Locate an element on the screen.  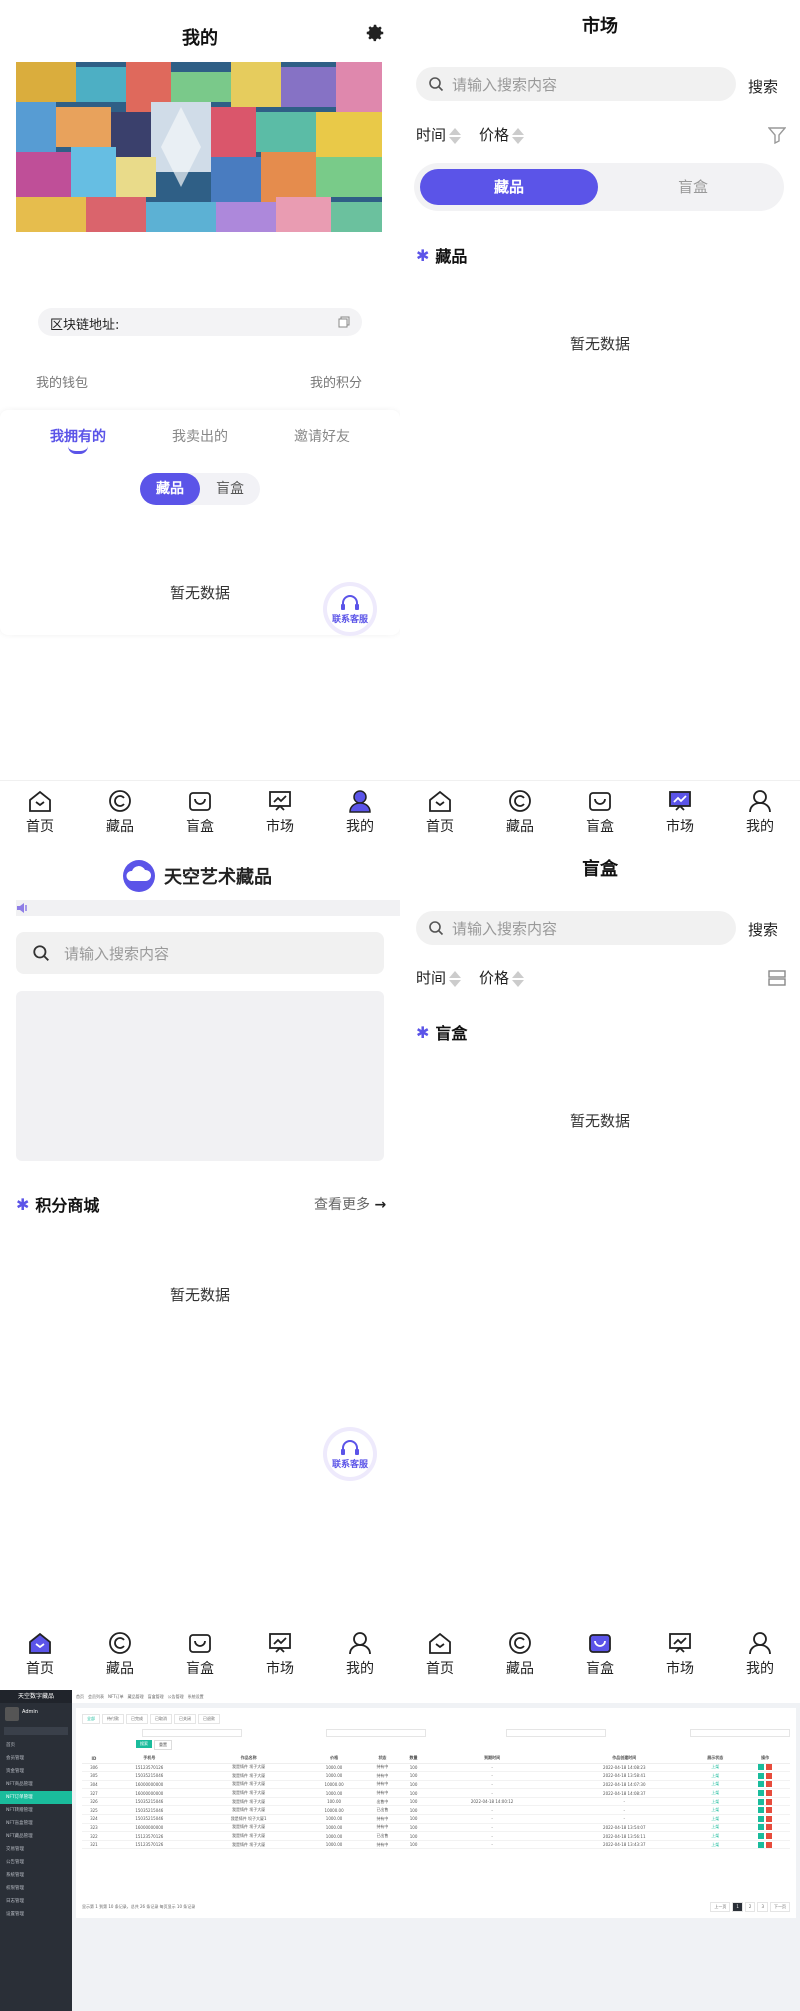
tab-owned: 我拥有的 is located at coordinates (78, 436).